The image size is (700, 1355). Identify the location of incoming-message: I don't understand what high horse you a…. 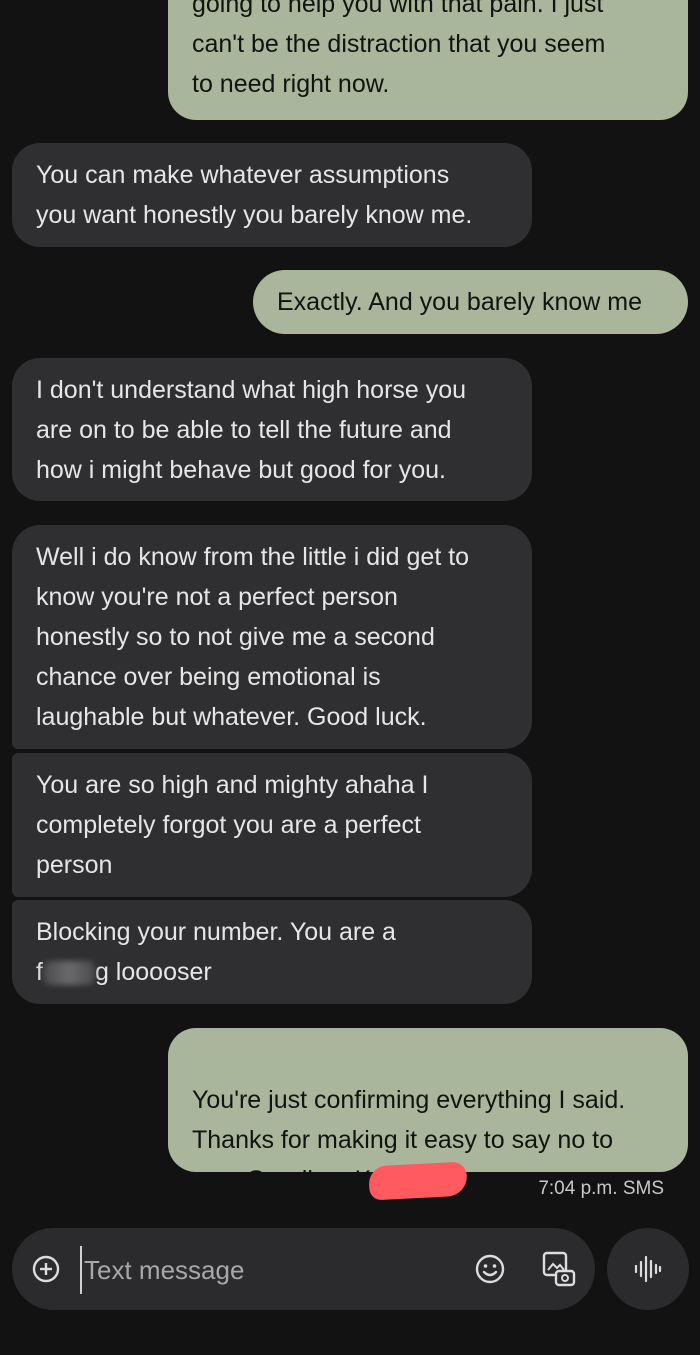
(272, 429).